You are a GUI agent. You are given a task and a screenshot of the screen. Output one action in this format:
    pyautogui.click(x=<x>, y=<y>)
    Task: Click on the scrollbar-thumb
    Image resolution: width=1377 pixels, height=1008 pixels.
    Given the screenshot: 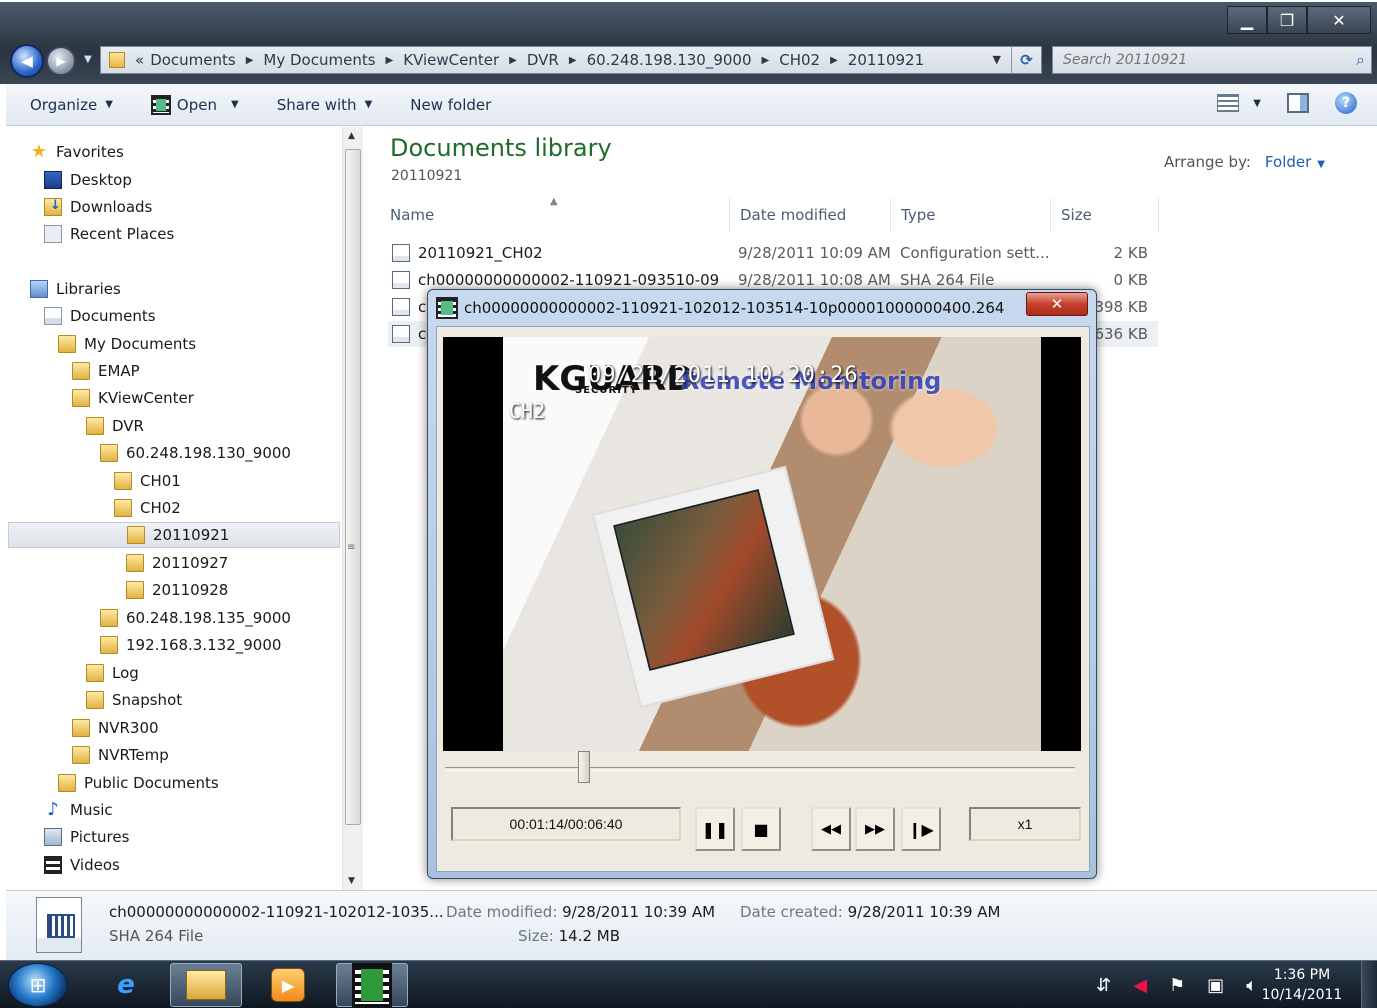 What is the action you would take?
    pyautogui.click(x=353, y=487)
    